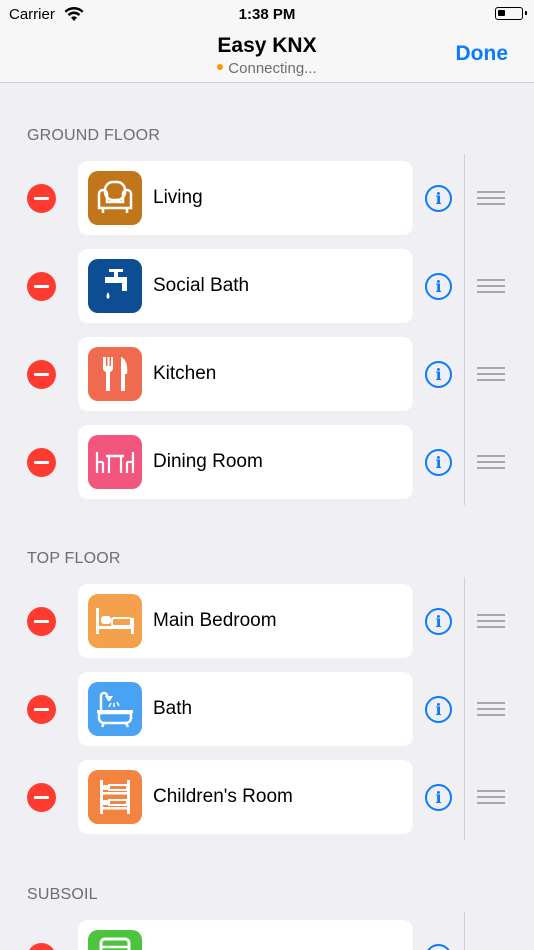 This screenshot has height=950, width=534. What do you see at coordinates (201, 285) in the screenshot?
I see `room-label: Social Bath` at bounding box center [201, 285].